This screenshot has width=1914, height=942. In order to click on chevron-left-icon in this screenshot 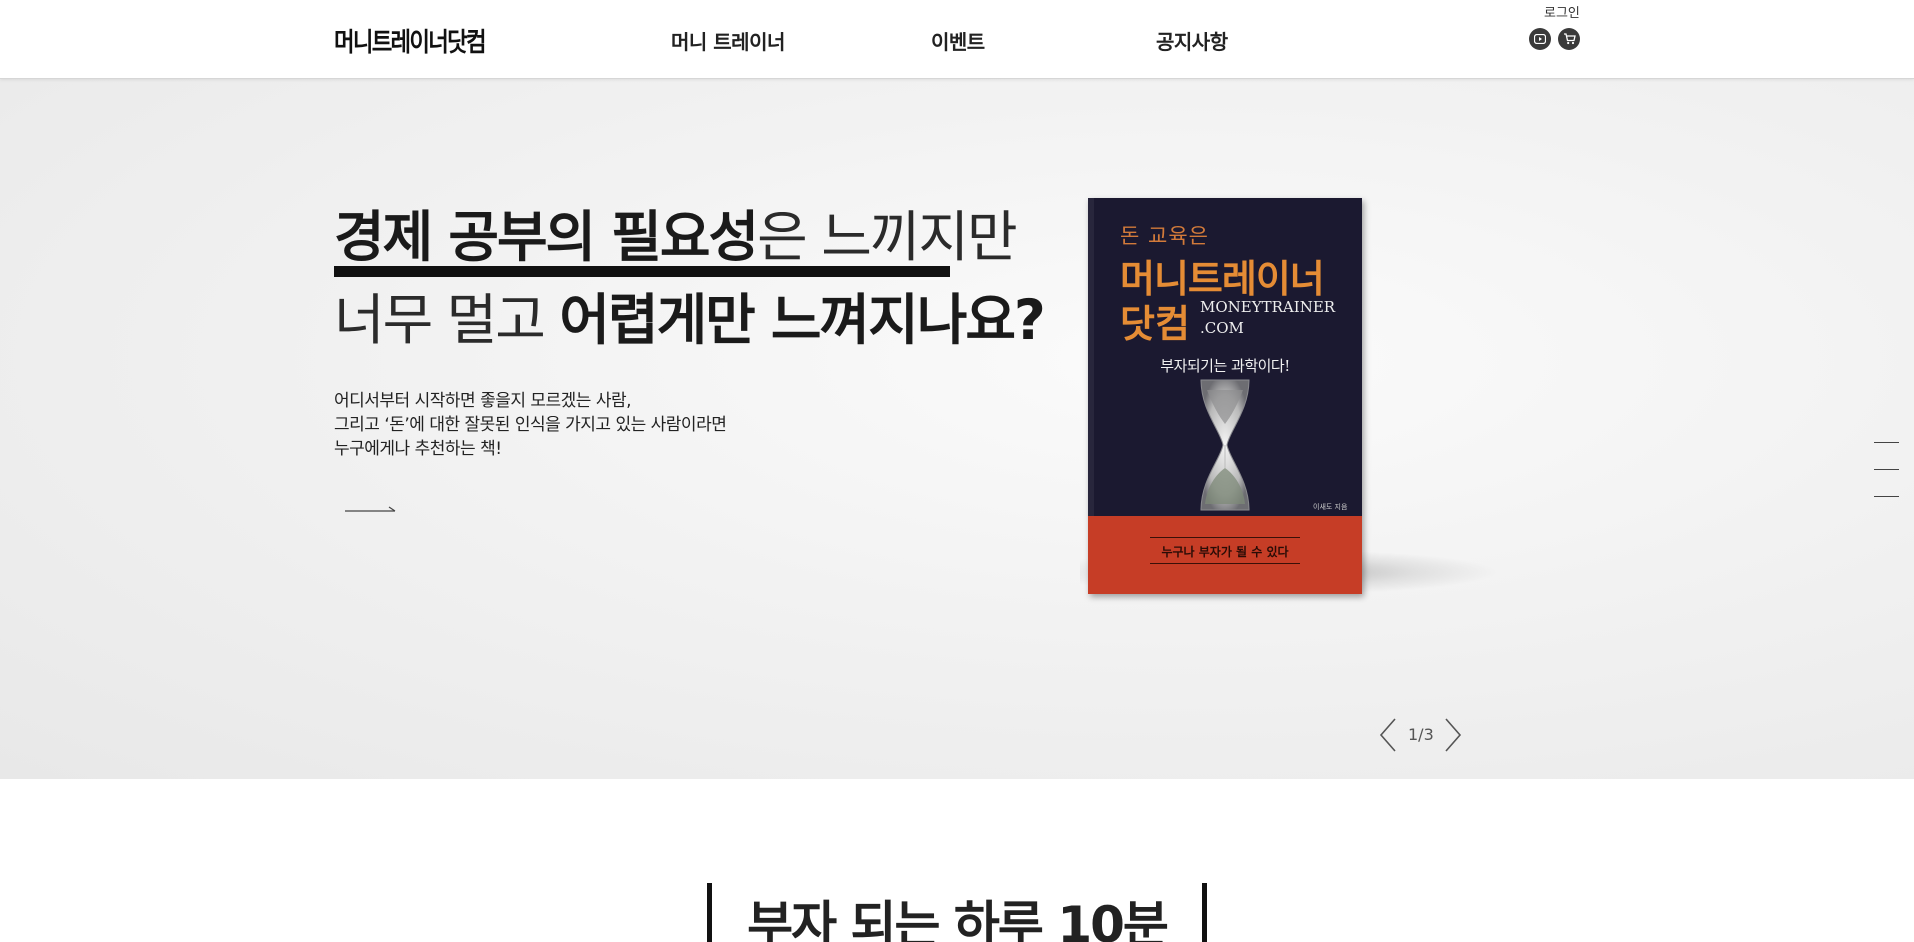, I will do `click(1388, 735)`.